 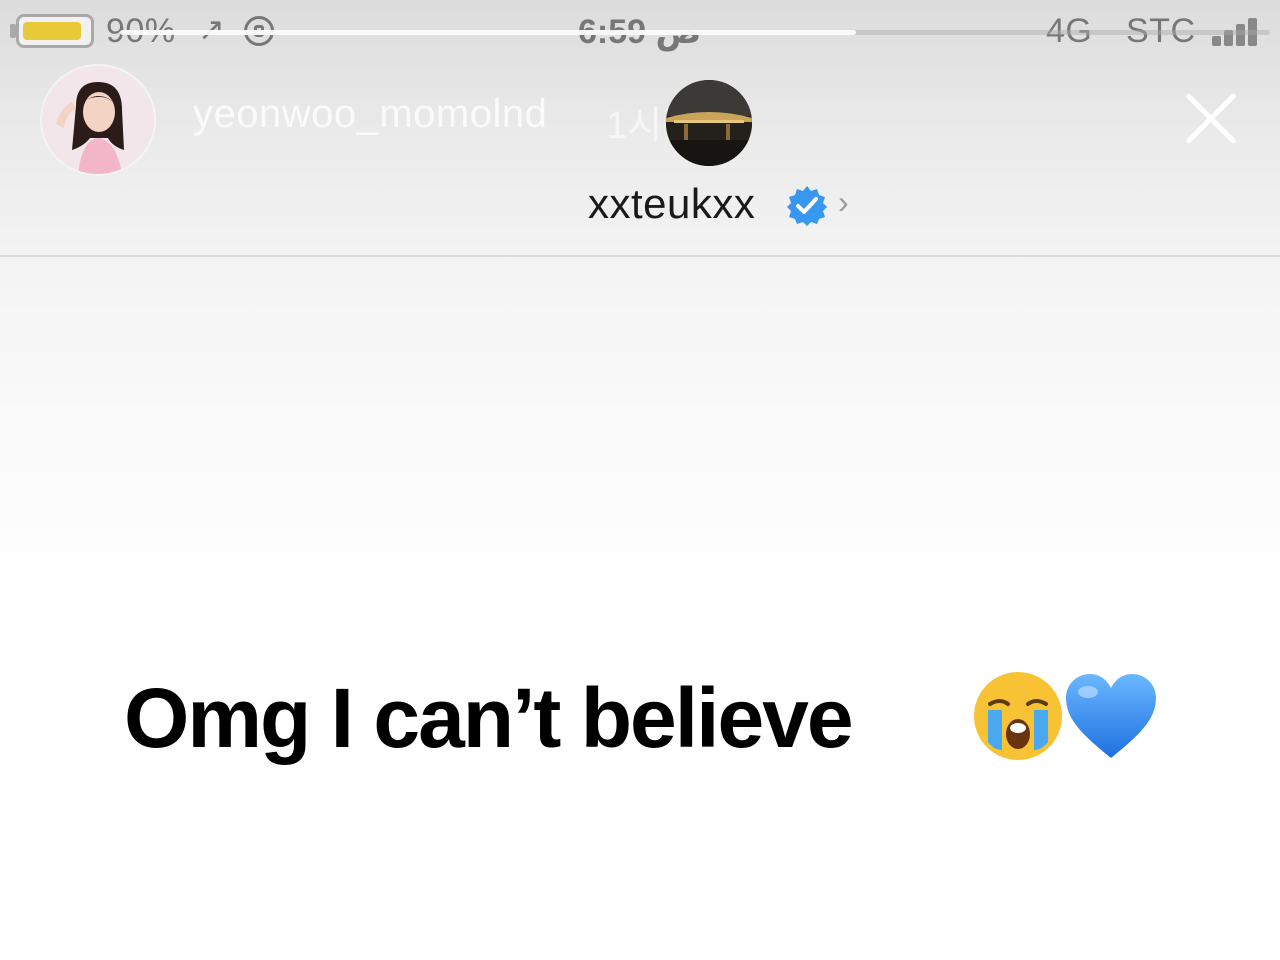 I want to click on status-bar: 90% ↗ ص 6:59 4G STC, so click(x=640, y=35).